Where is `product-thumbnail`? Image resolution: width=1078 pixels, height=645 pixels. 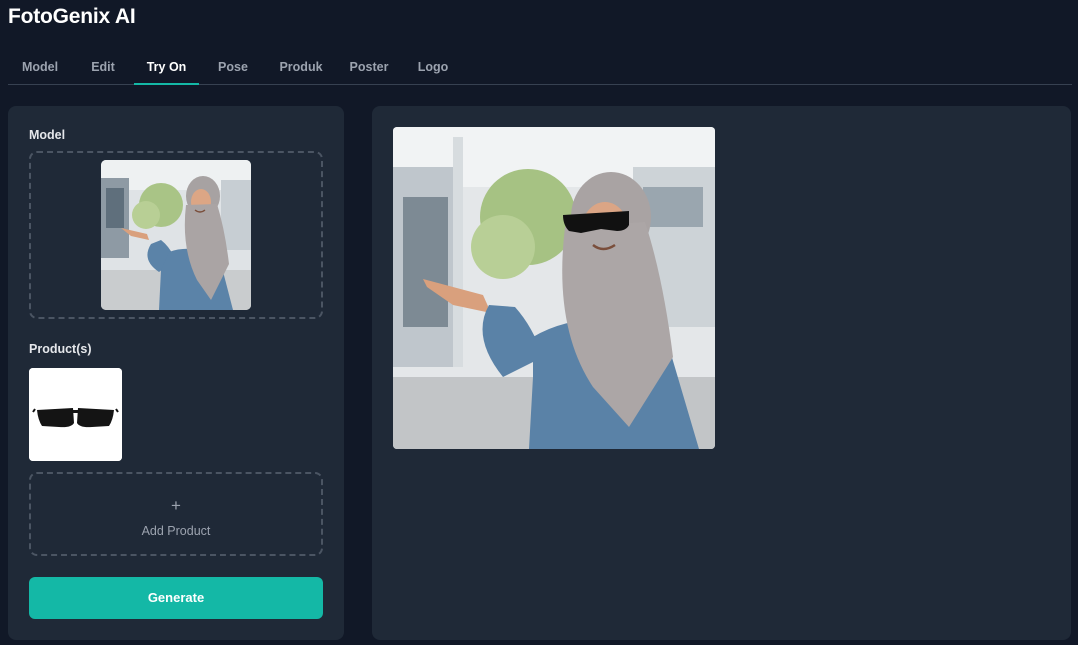
product-thumbnail is located at coordinates (75, 414).